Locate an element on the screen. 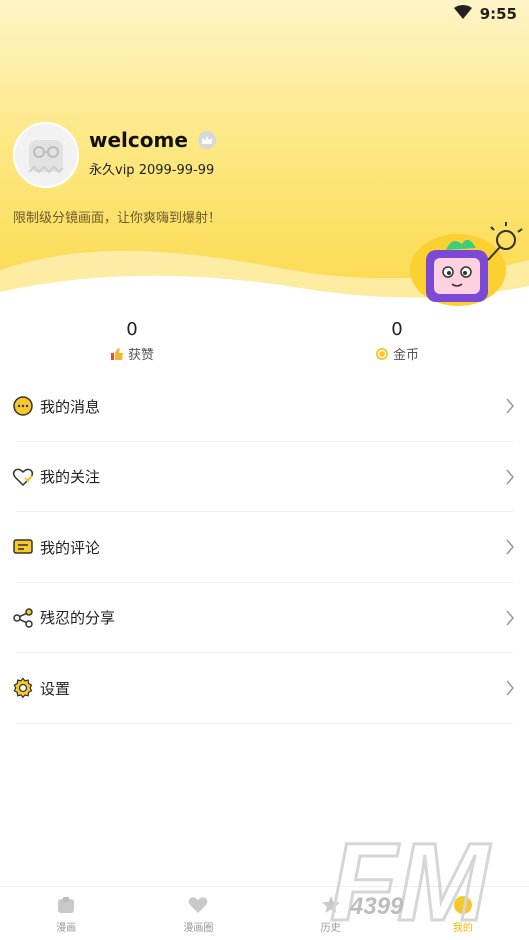 The width and height of the screenshot is (529, 940). likes-label: 获赞 is located at coordinates (140, 355).